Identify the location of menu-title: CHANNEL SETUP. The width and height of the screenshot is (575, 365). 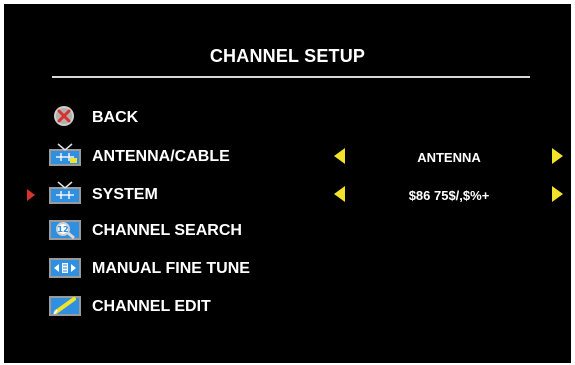
(287, 56).